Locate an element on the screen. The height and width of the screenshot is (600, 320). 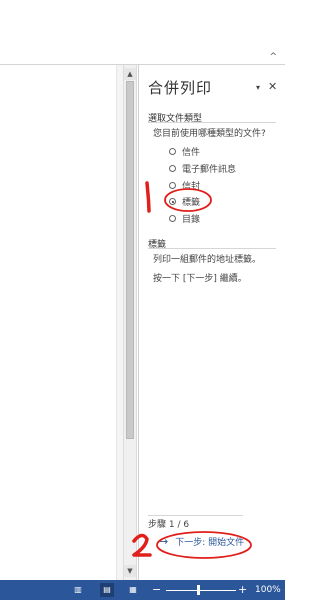
print-layout-icon: ▤ is located at coordinates (107, 590).